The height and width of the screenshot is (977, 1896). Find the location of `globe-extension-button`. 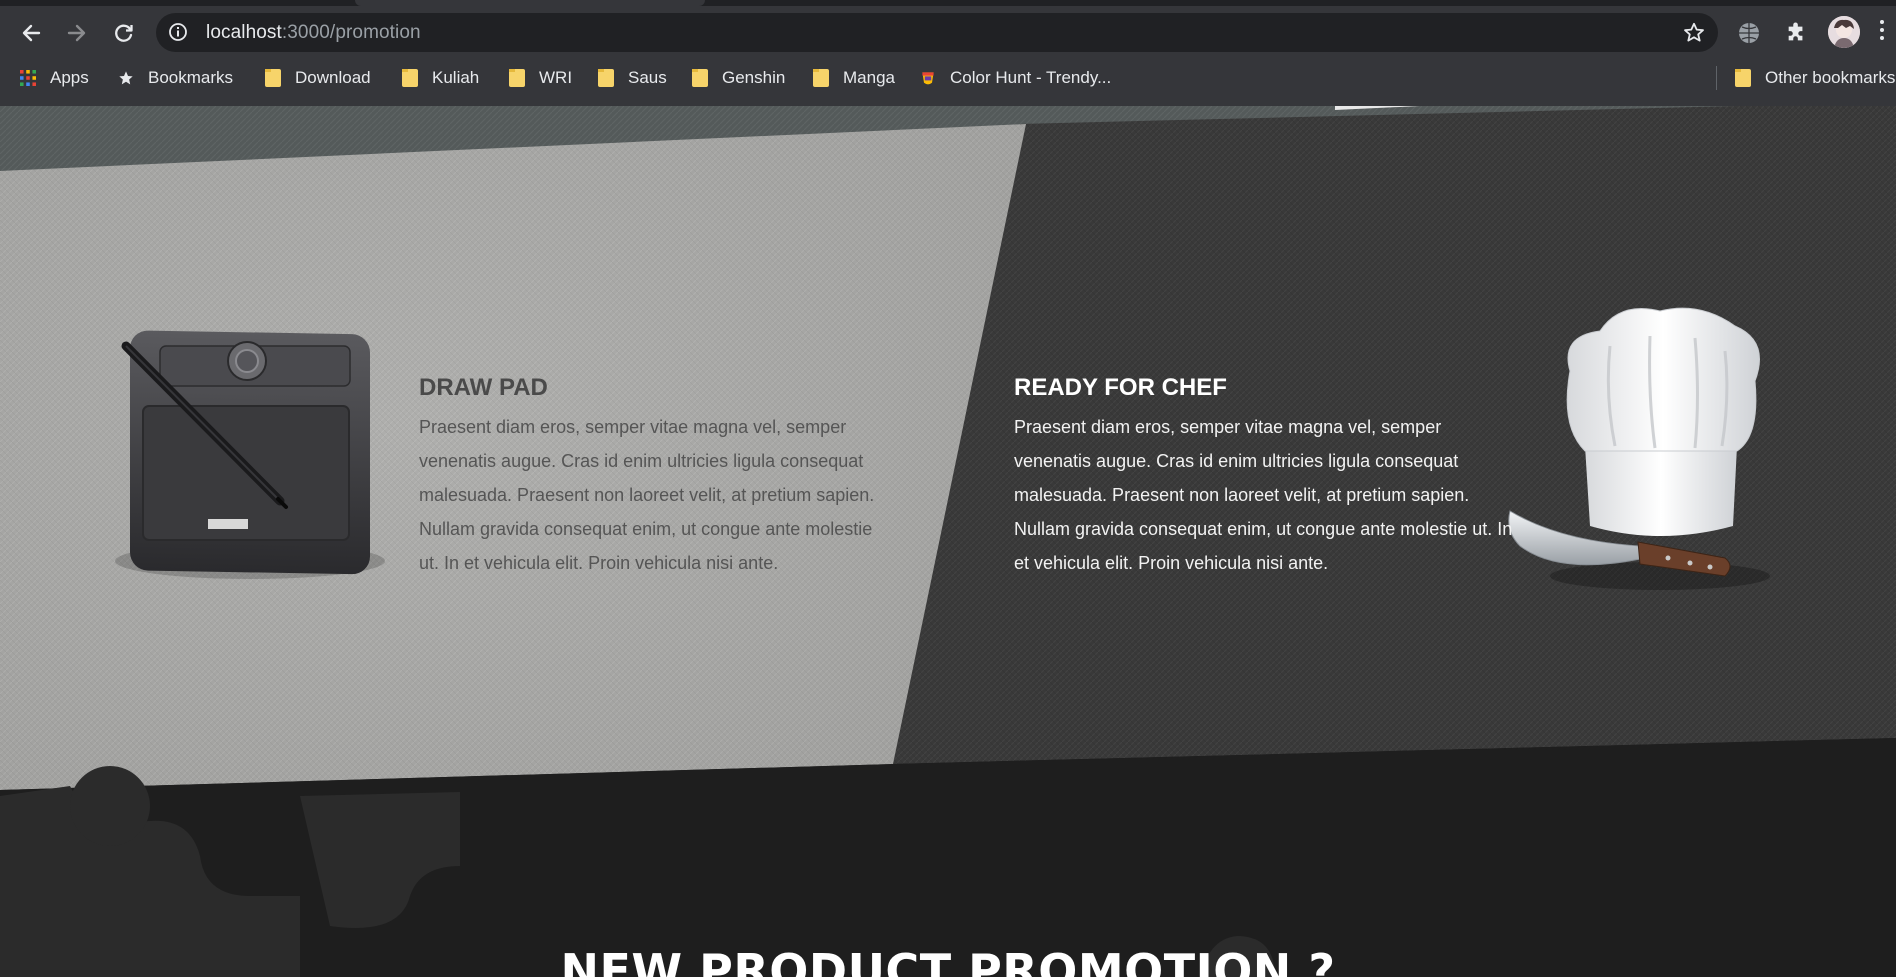

globe-extension-button is located at coordinates (1749, 33).